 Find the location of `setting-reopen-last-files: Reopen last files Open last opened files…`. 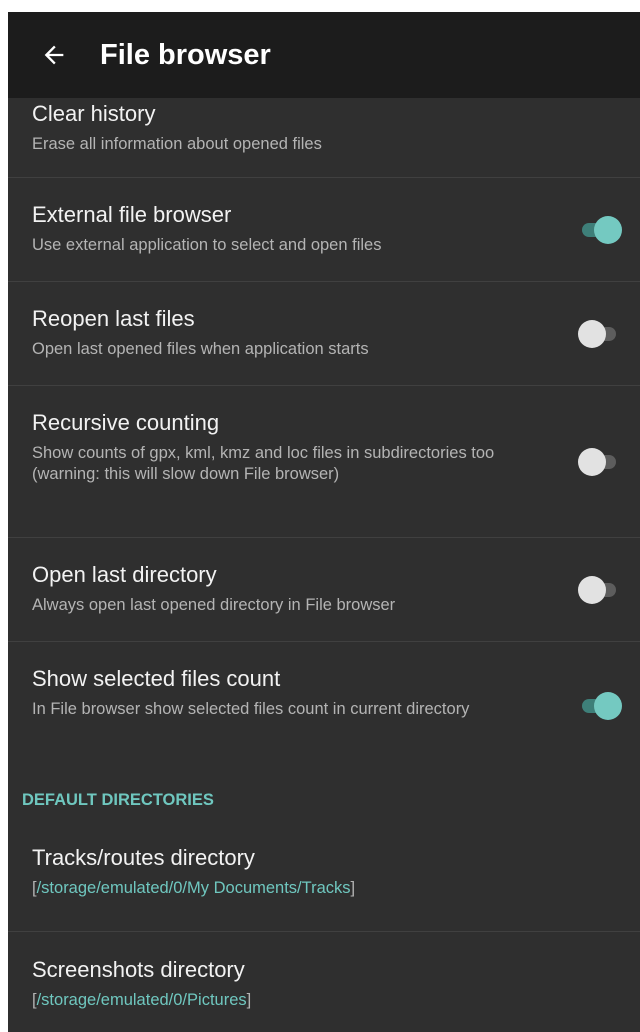

setting-reopen-last-files: Reopen last files Open last opened files… is located at coordinates (324, 334).